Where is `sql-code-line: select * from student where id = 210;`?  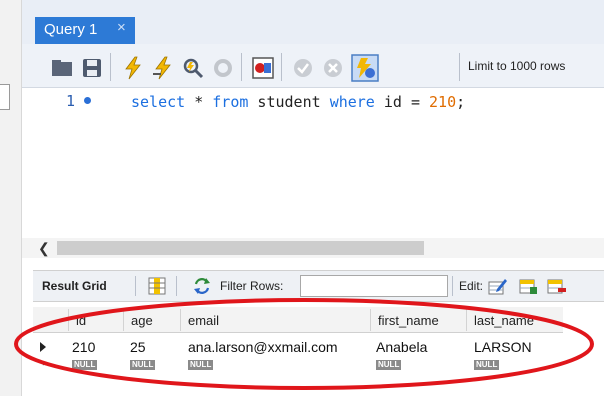 sql-code-line: select * from student where id = 210; is located at coordinates (298, 102).